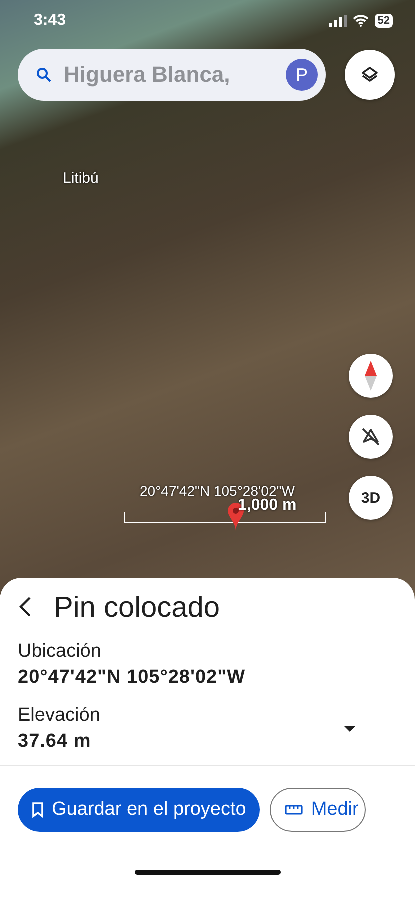 This screenshot has width=415, height=900. Describe the element at coordinates (294, 810) in the screenshot. I see `ruler-icon` at that location.